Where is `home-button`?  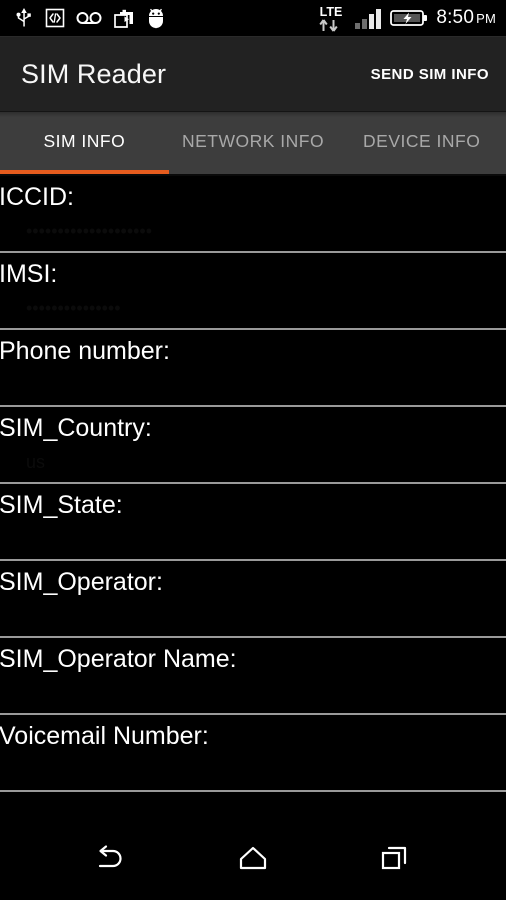 home-button is located at coordinates (253, 860).